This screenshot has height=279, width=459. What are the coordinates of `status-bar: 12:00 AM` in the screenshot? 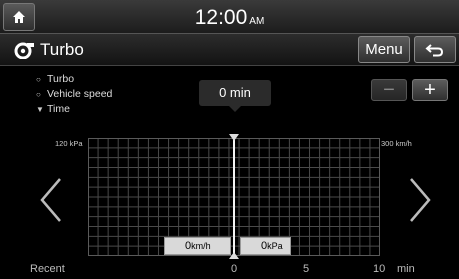 It's located at (229, 17).